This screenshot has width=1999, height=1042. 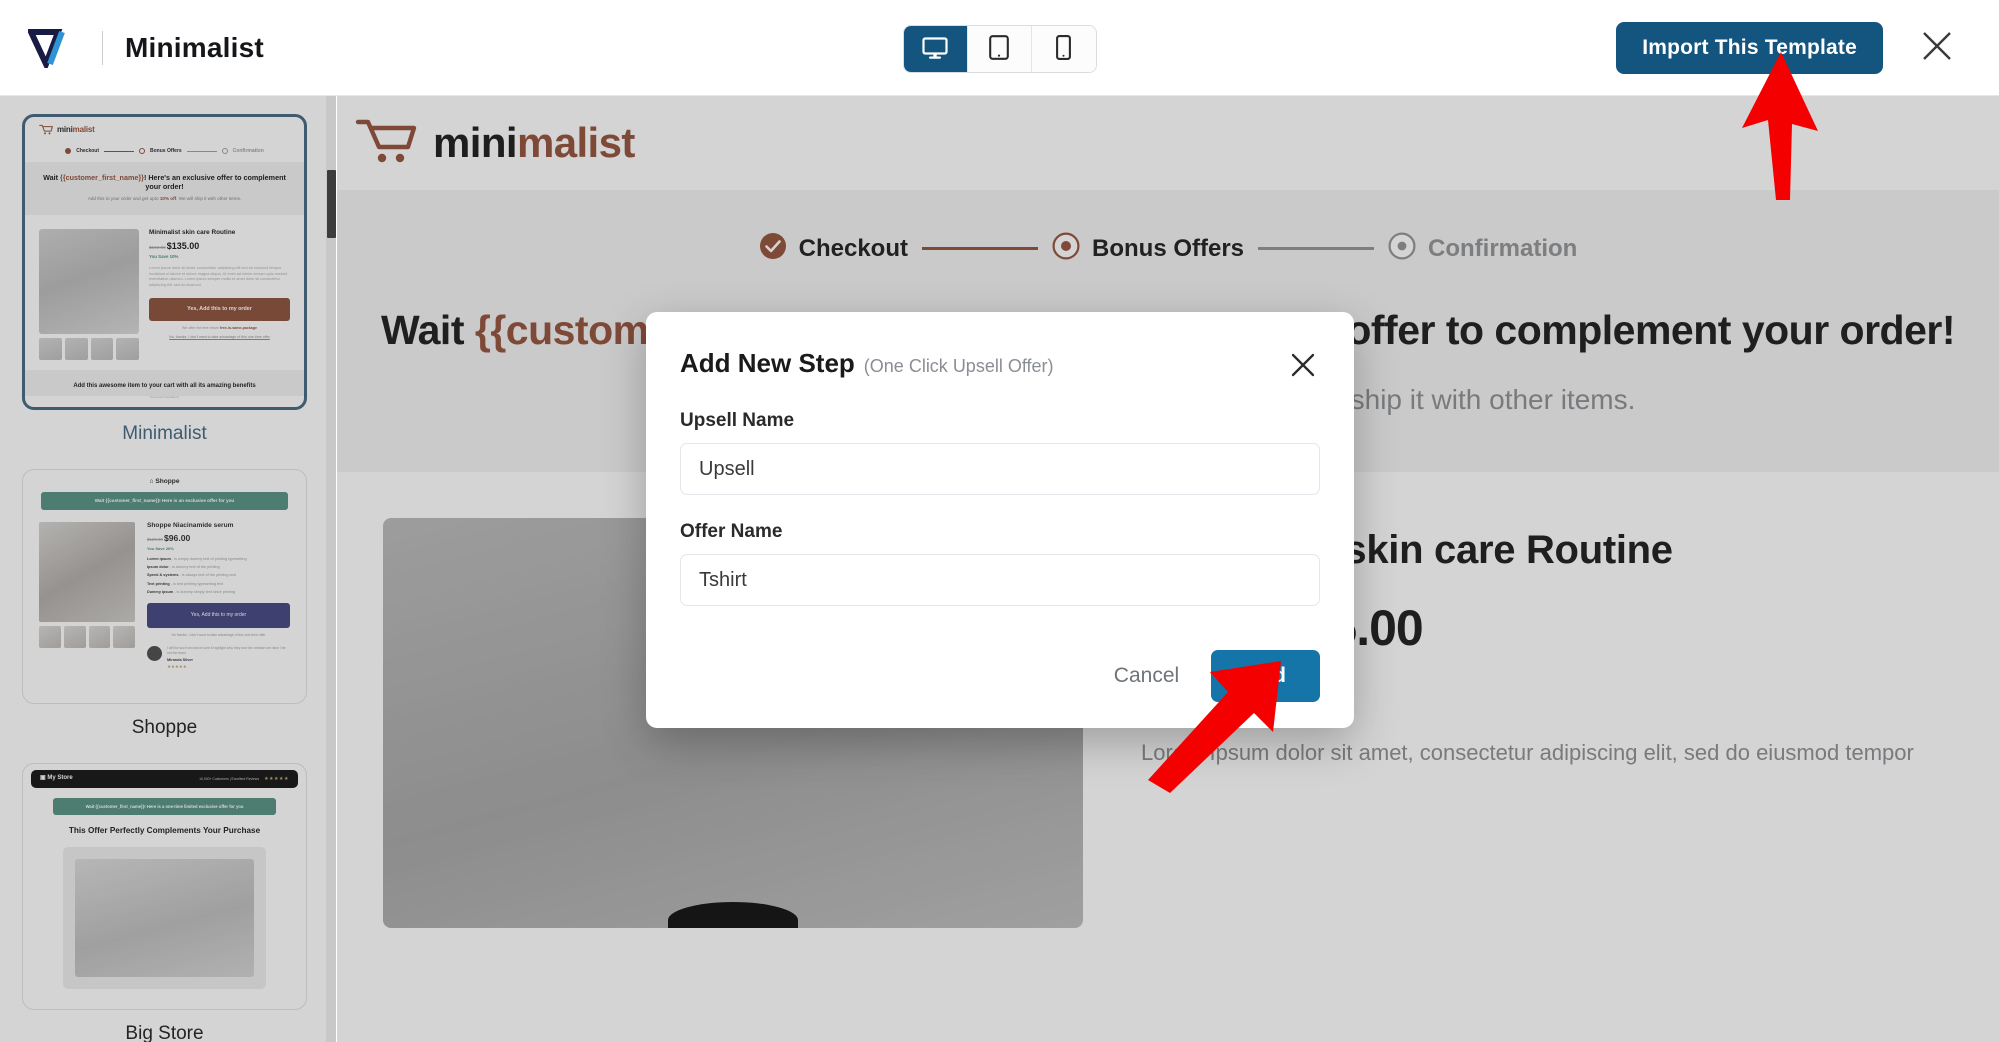 What do you see at coordinates (731, 531) in the screenshot?
I see `offer-name-label: Offer Name` at bounding box center [731, 531].